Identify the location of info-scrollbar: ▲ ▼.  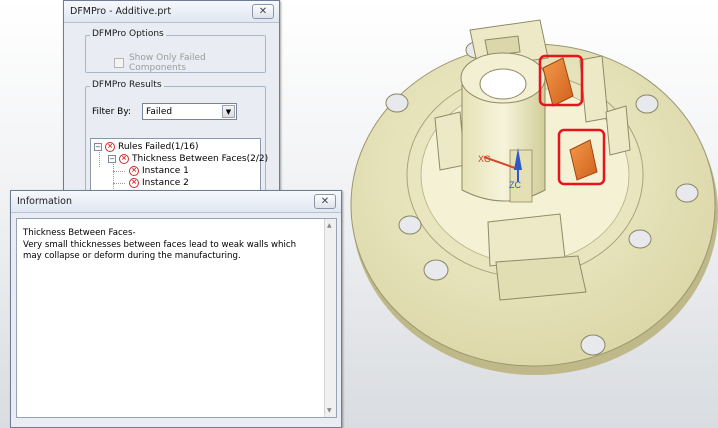
(330, 318).